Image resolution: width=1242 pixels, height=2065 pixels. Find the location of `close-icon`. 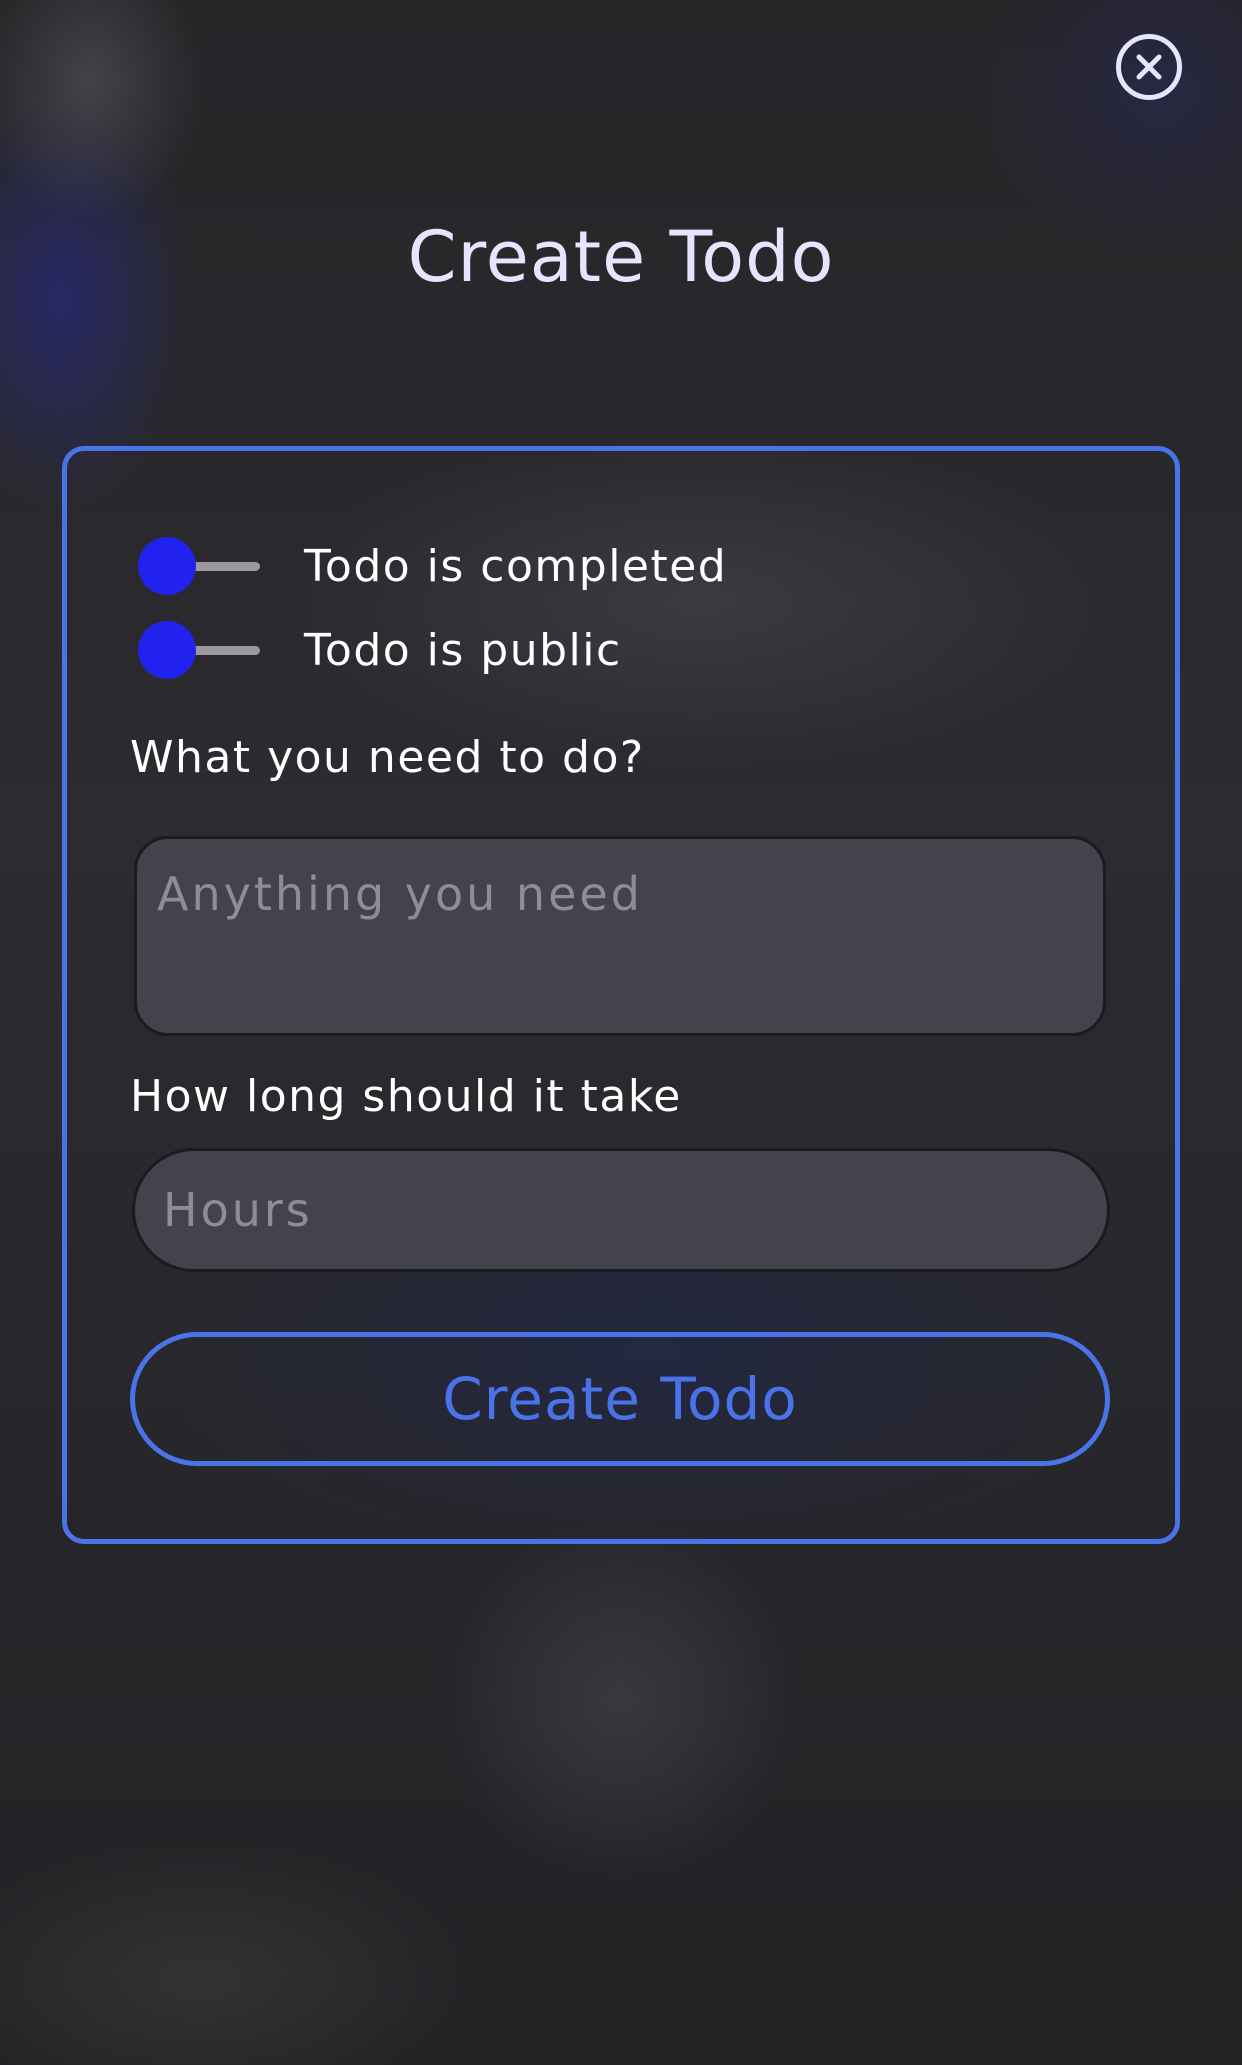

close-icon is located at coordinates (1149, 67).